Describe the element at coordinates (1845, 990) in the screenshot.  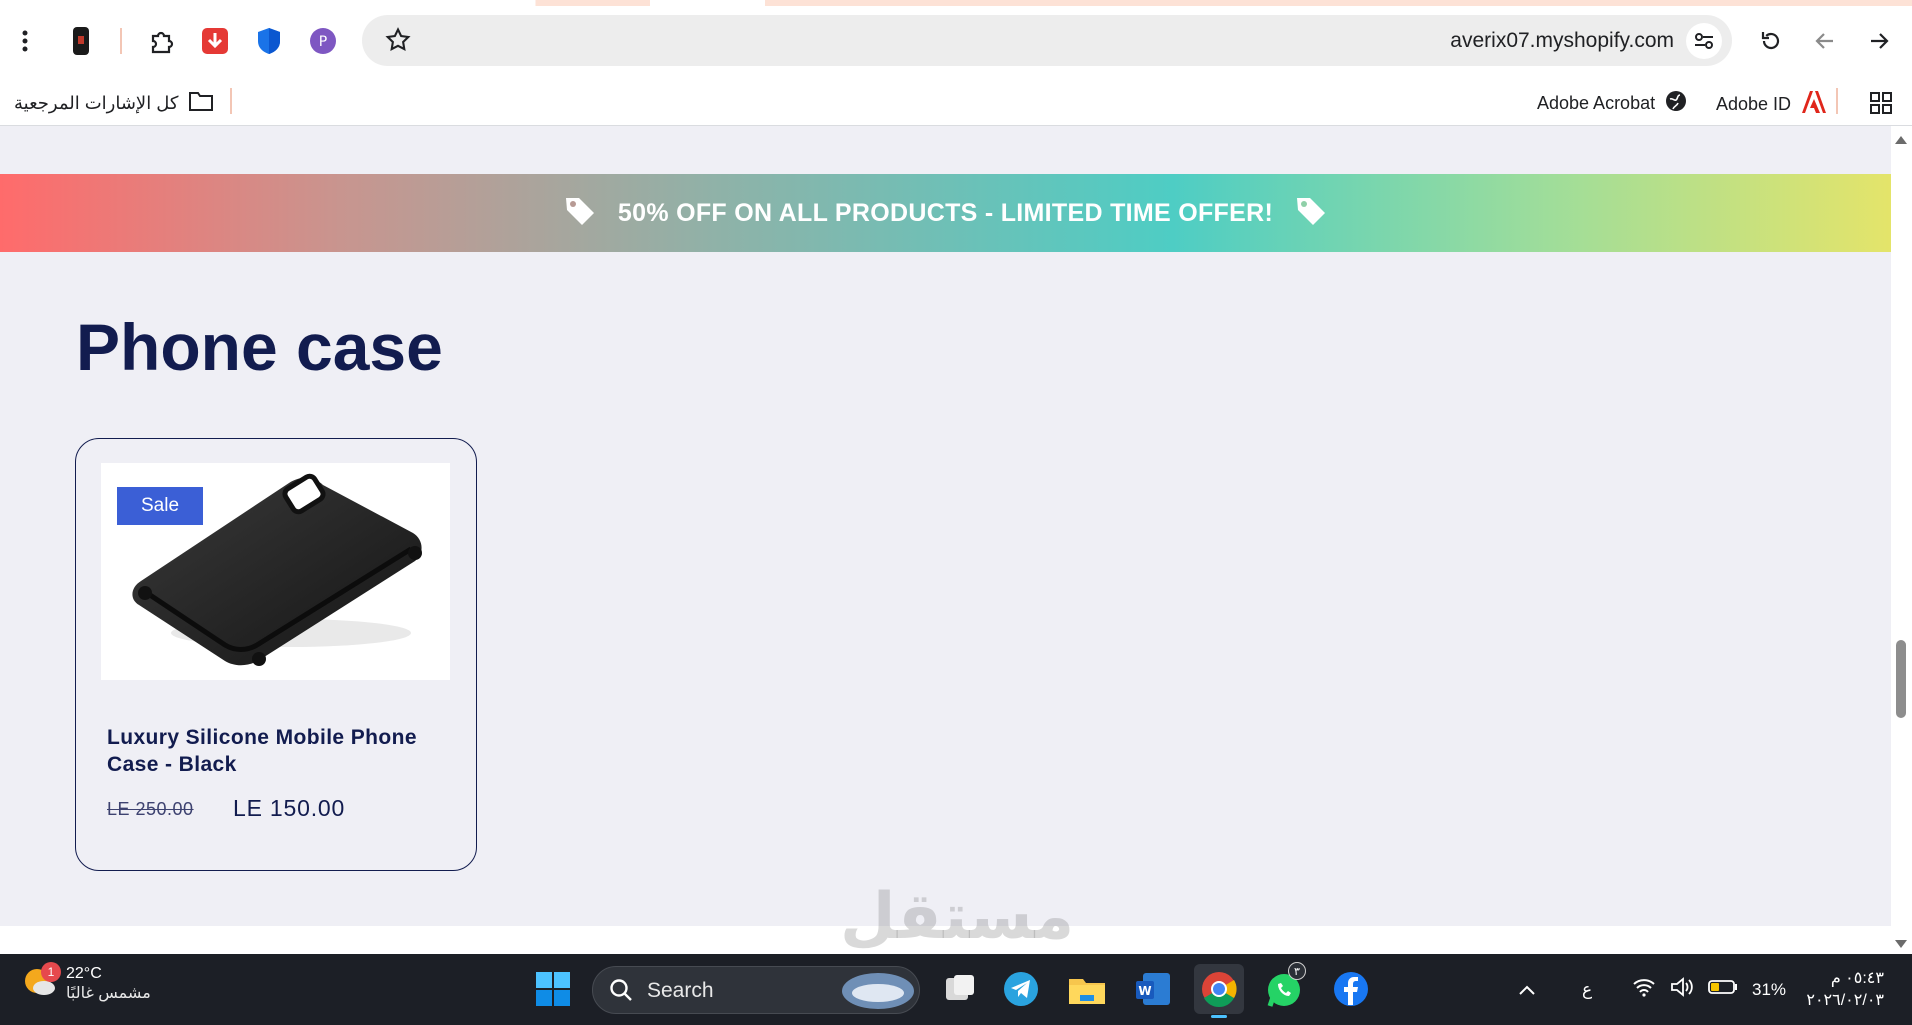
I see `system-clock: ٠٥:٤٣ م ٢٠٢٦/٠٢/٠٣` at that location.